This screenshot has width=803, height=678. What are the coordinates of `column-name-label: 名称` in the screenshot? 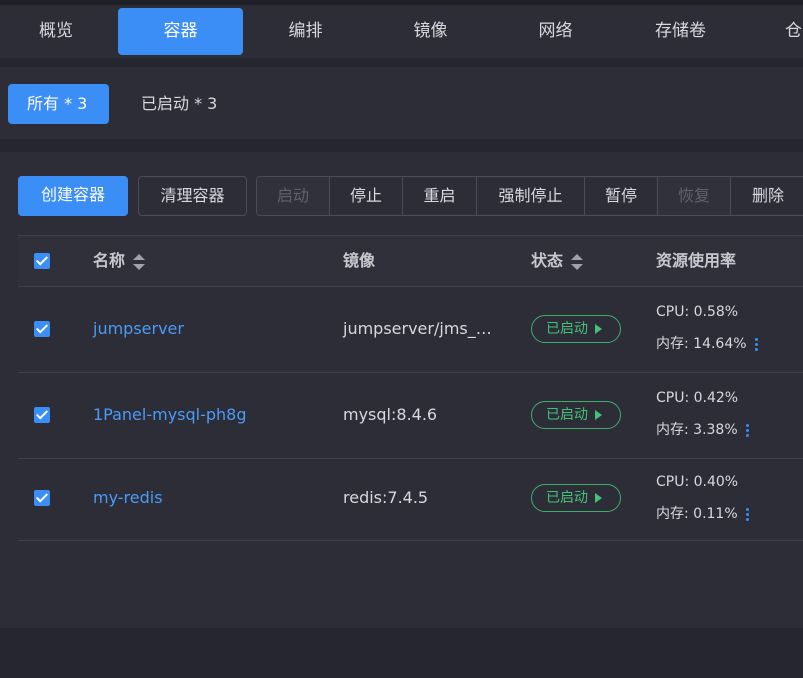 It's located at (109, 260).